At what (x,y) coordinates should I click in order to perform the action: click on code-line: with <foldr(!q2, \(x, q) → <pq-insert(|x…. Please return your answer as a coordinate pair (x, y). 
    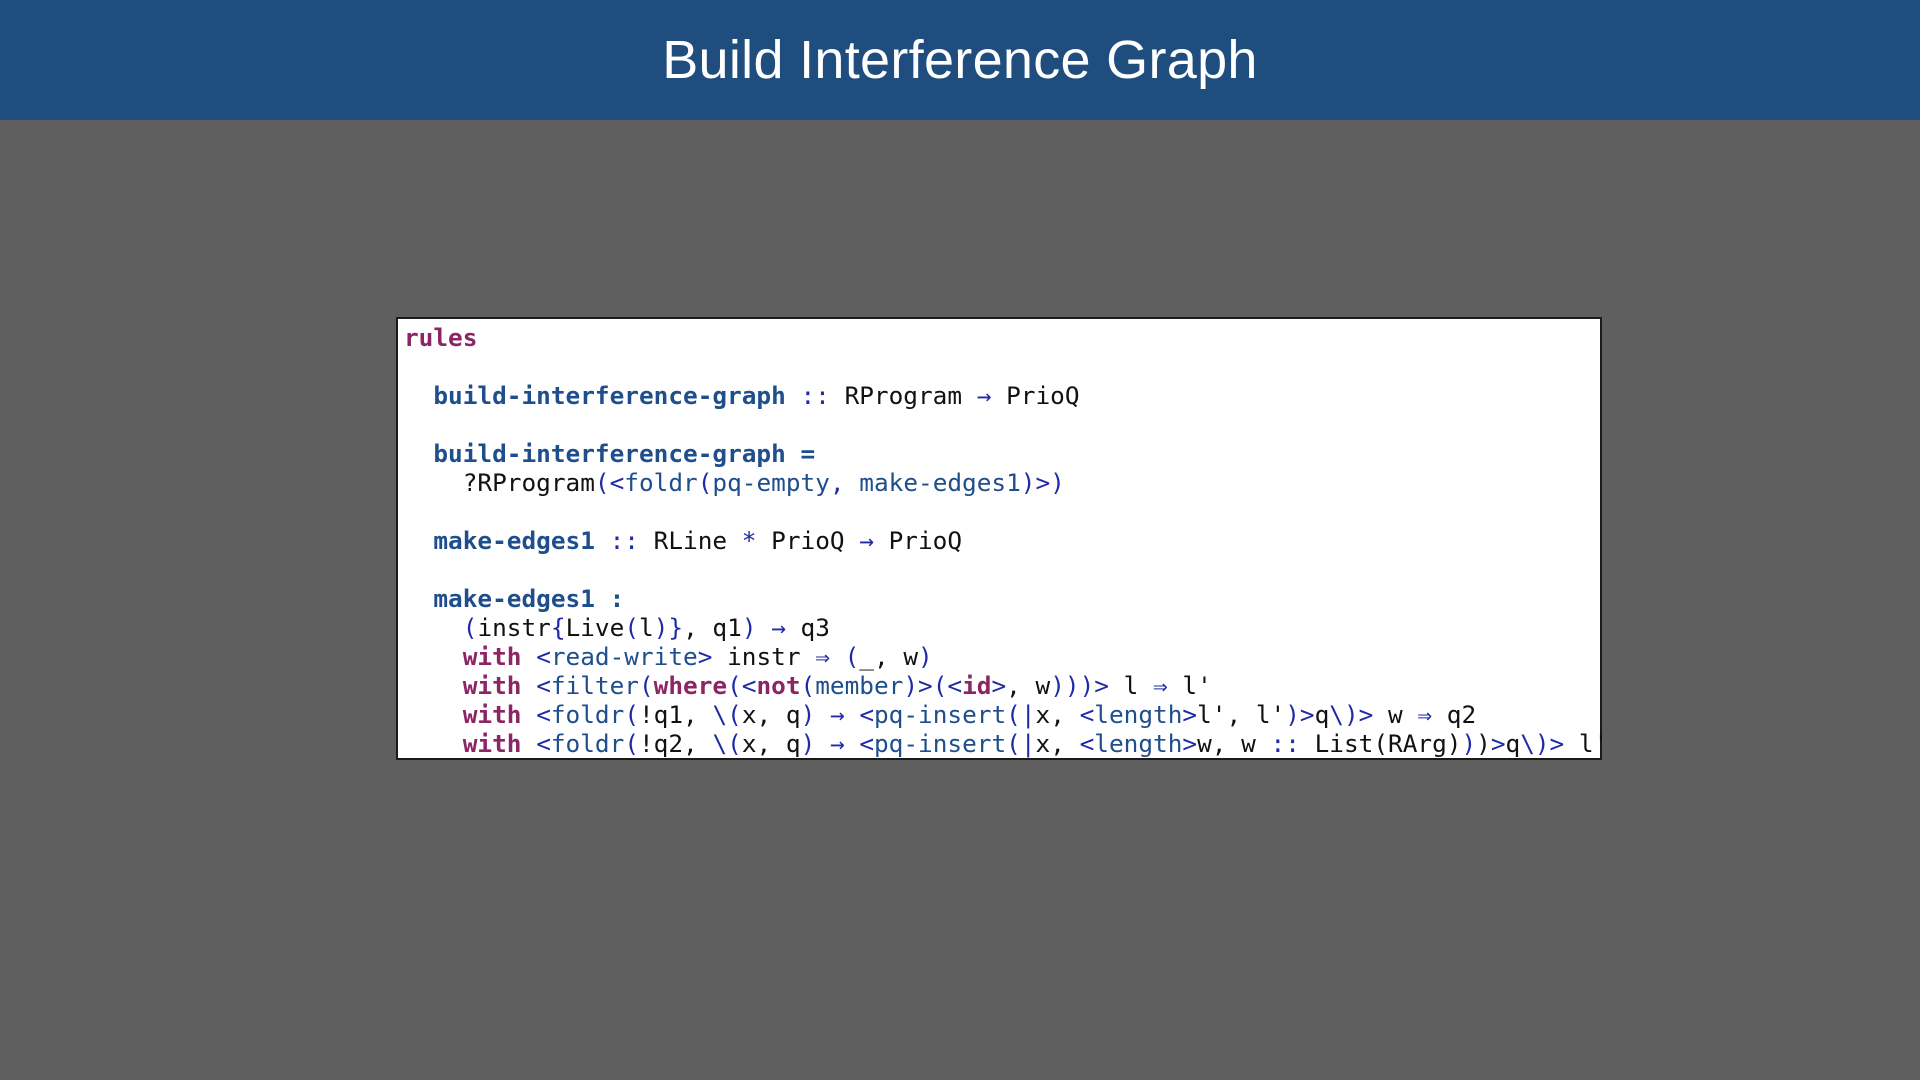
    Looking at the image, I should click on (1006, 743).